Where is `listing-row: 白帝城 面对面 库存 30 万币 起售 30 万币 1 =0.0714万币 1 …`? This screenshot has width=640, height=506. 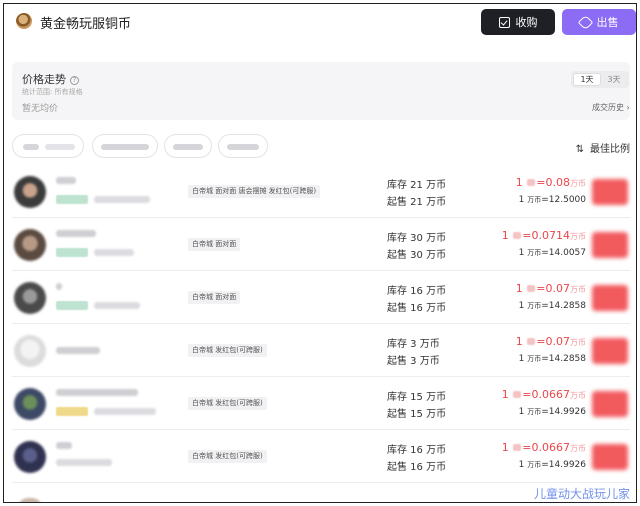
listing-row: 白帝城 面对面 库存 30 万币 起售 30 万币 1 =0.0714万币 1 … is located at coordinates (321, 245).